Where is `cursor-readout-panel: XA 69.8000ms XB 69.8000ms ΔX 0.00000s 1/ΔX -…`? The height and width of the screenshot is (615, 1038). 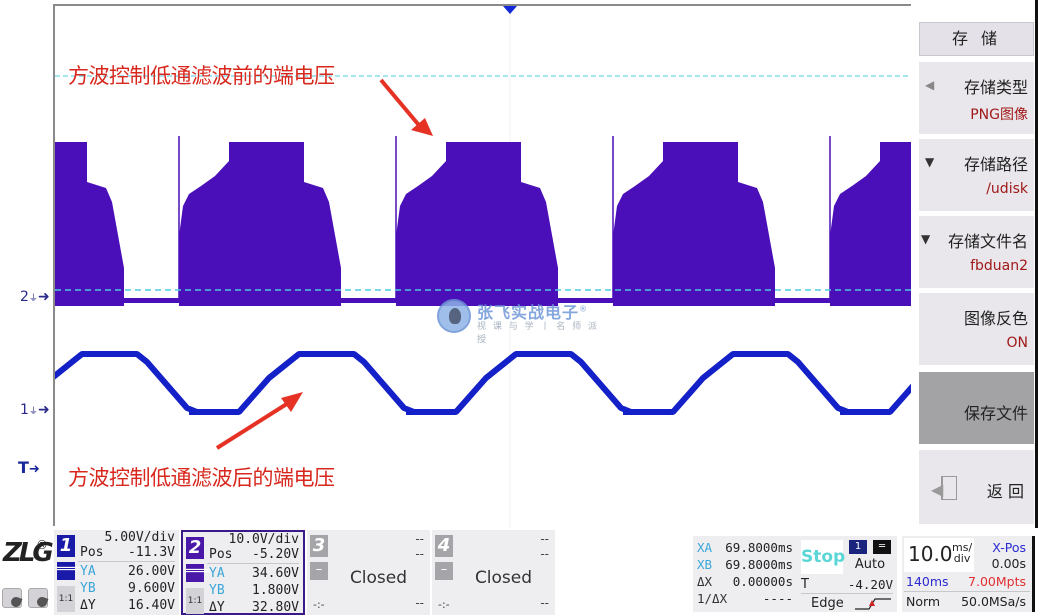
cursor-readout-panel: XA 69.8000ms XB 69.8000ms ΔX 0.00000s 1/ΔX -… is located at coordinates (745, 574).